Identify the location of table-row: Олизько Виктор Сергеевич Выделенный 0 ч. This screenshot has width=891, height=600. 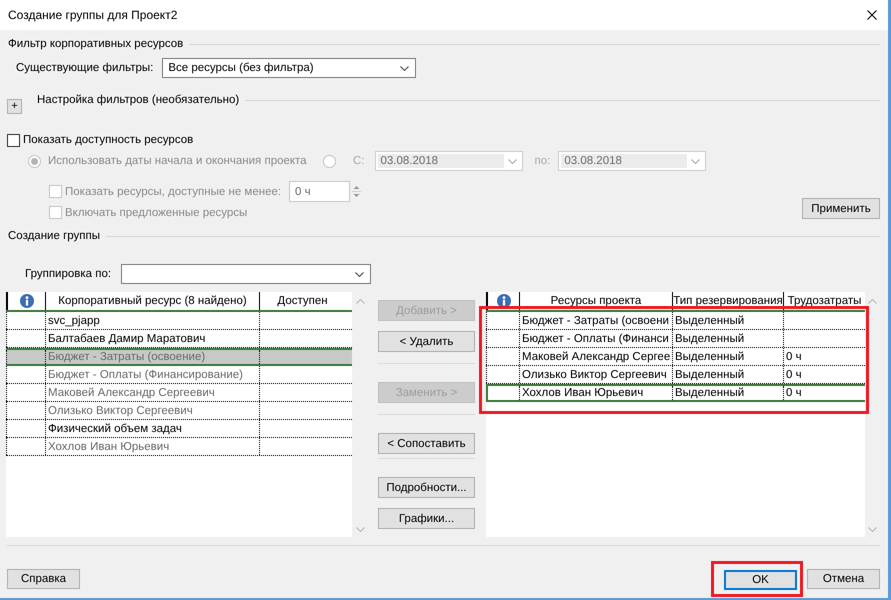
(675, 375).